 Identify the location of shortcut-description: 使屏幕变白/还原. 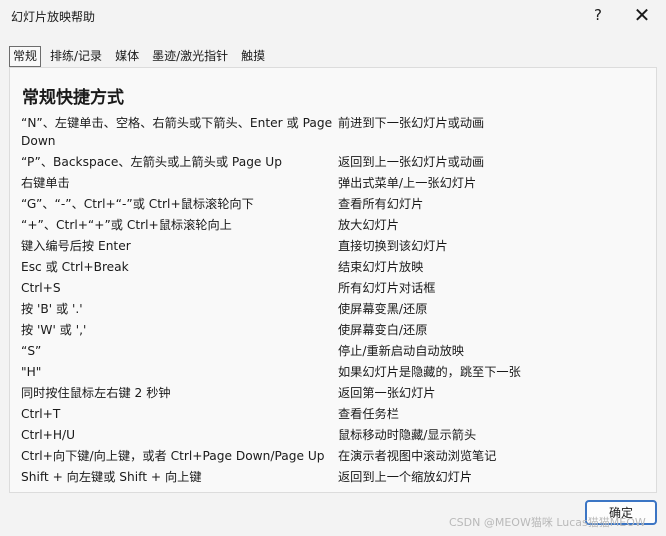
(383, 329).